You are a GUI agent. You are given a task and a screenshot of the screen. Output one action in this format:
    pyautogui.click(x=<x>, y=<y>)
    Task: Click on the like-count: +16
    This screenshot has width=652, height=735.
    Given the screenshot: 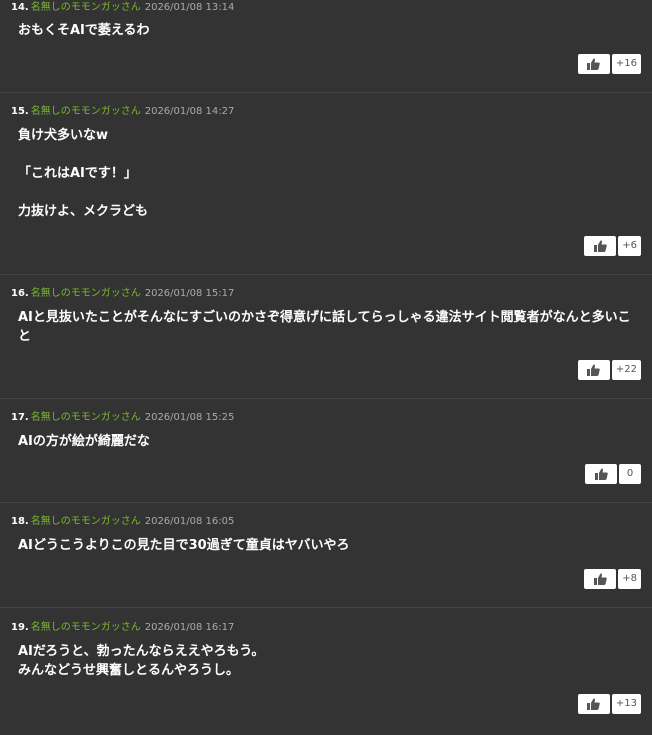 What is the action you would take?
    pyautogui.click(x=626, y=64)
    